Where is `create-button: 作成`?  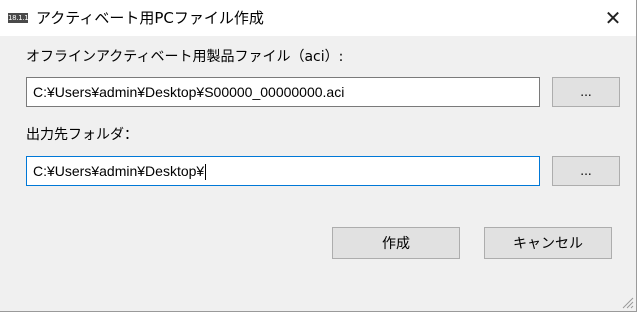 create-button: 作成 is located at coordinates (396, 243).